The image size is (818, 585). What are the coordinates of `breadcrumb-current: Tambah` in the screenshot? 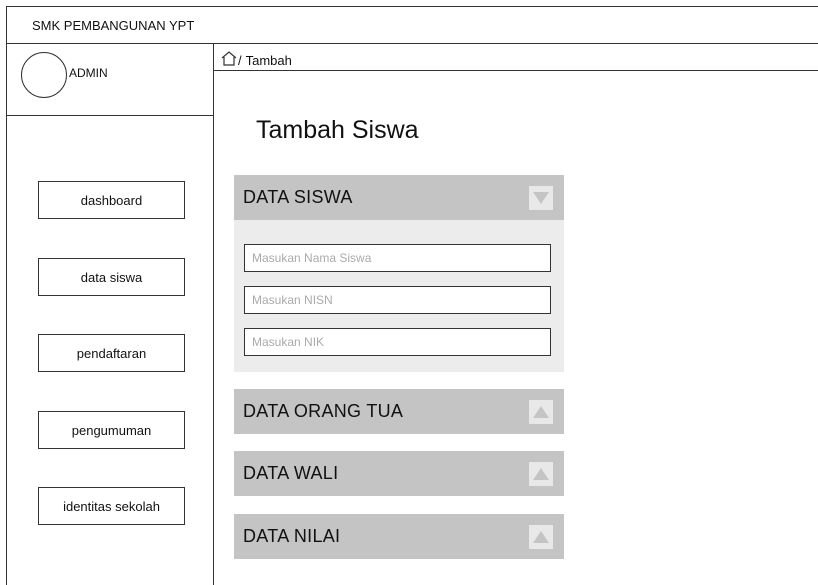 It's located at (269, 60).